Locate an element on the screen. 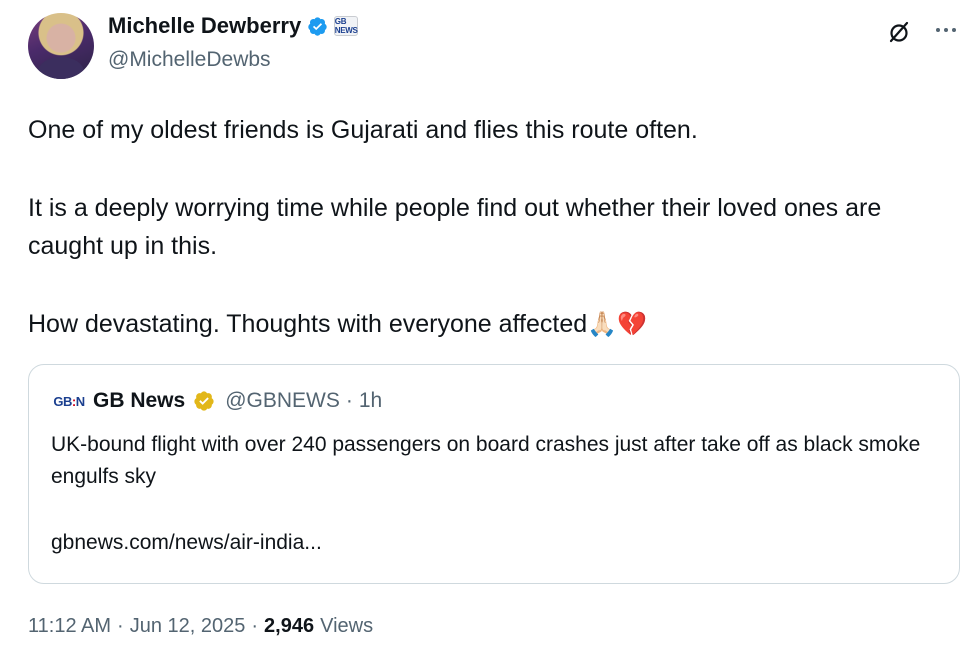 This screenshot has width=980, height=661. author-handle: @MichelleDewbs is located at coordinates (189, 60).